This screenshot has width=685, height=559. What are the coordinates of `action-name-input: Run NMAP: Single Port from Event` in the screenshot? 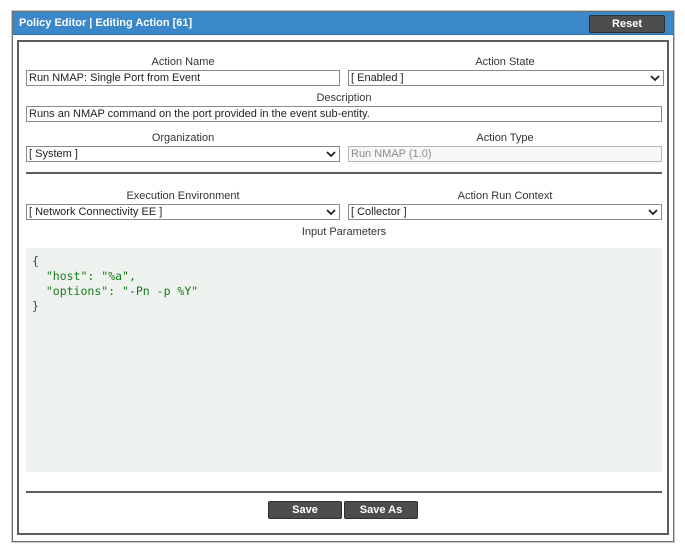 It's located at (183, 78).